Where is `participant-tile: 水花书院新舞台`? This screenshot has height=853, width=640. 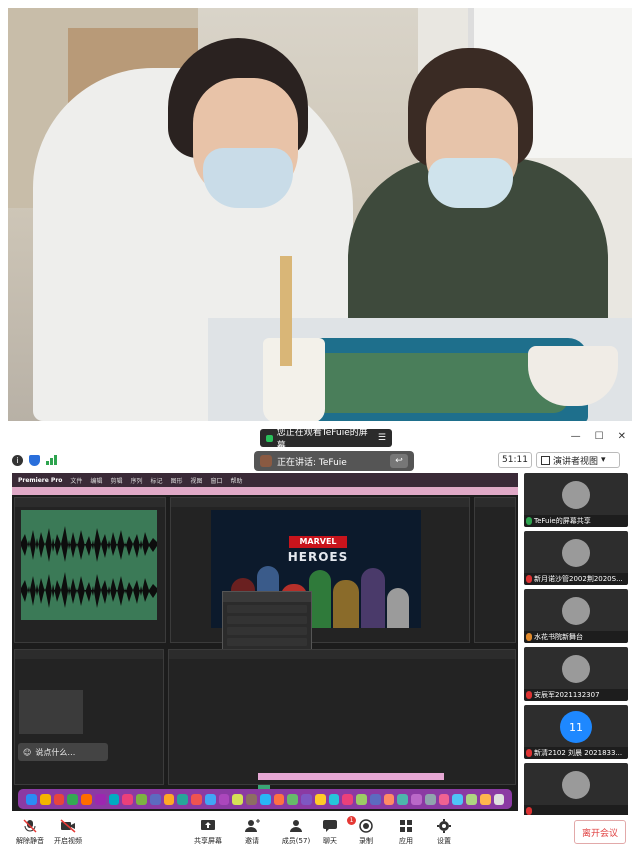 participant-tile: 水花书院新舞台 is located at coordinates (576, 616).